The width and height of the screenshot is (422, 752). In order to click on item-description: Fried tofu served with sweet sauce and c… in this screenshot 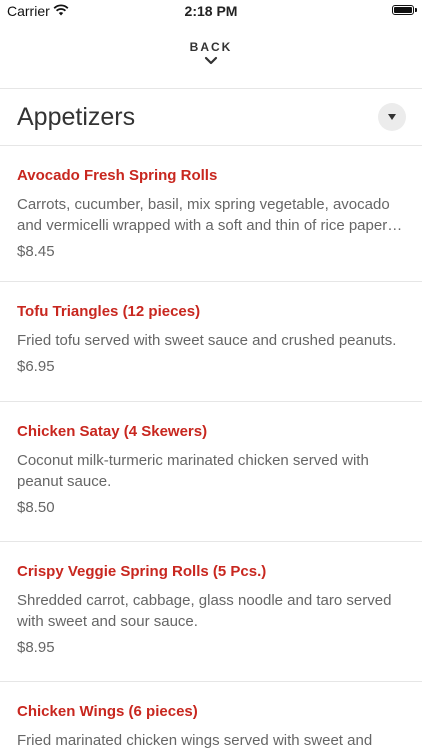, I will do `click(207, 340)`.